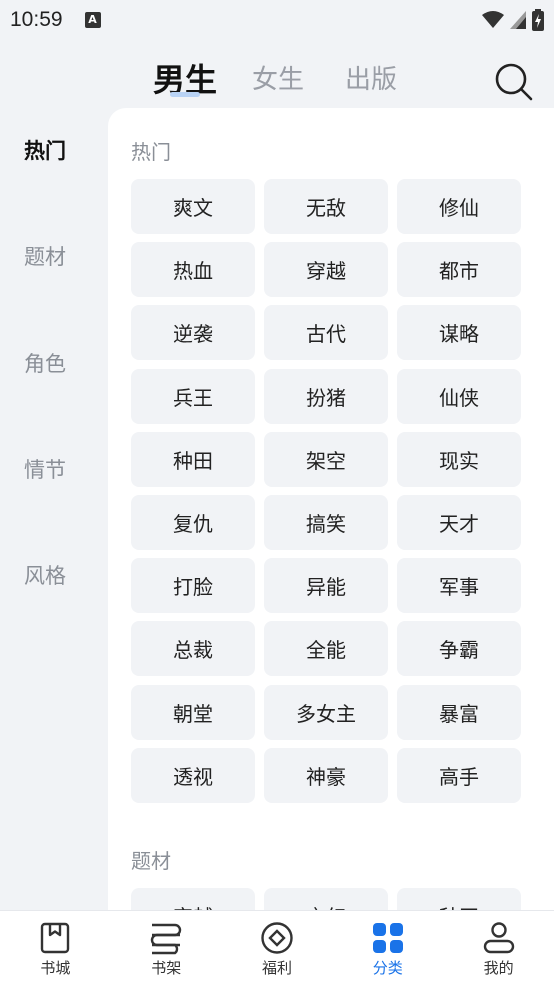 The height and width of the screenshot is (986, 554). Describe the element at coordinates (193, 775) in the screenshot. I see `tag-chip: 透视` at that location.